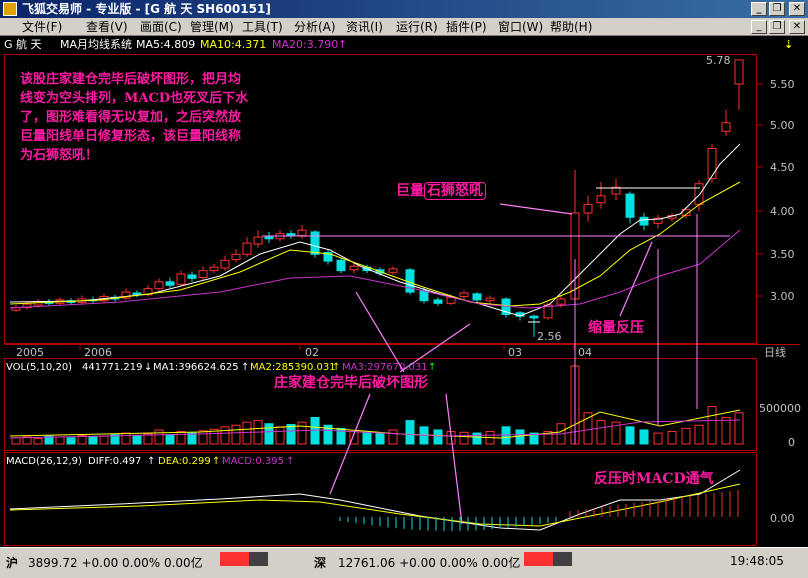 Image resolution: width=808 pixels, height=578 pixels. Describe the element at coordinates (782, 84) in the screenshot. I see `price-tick: 5.50` at that location.